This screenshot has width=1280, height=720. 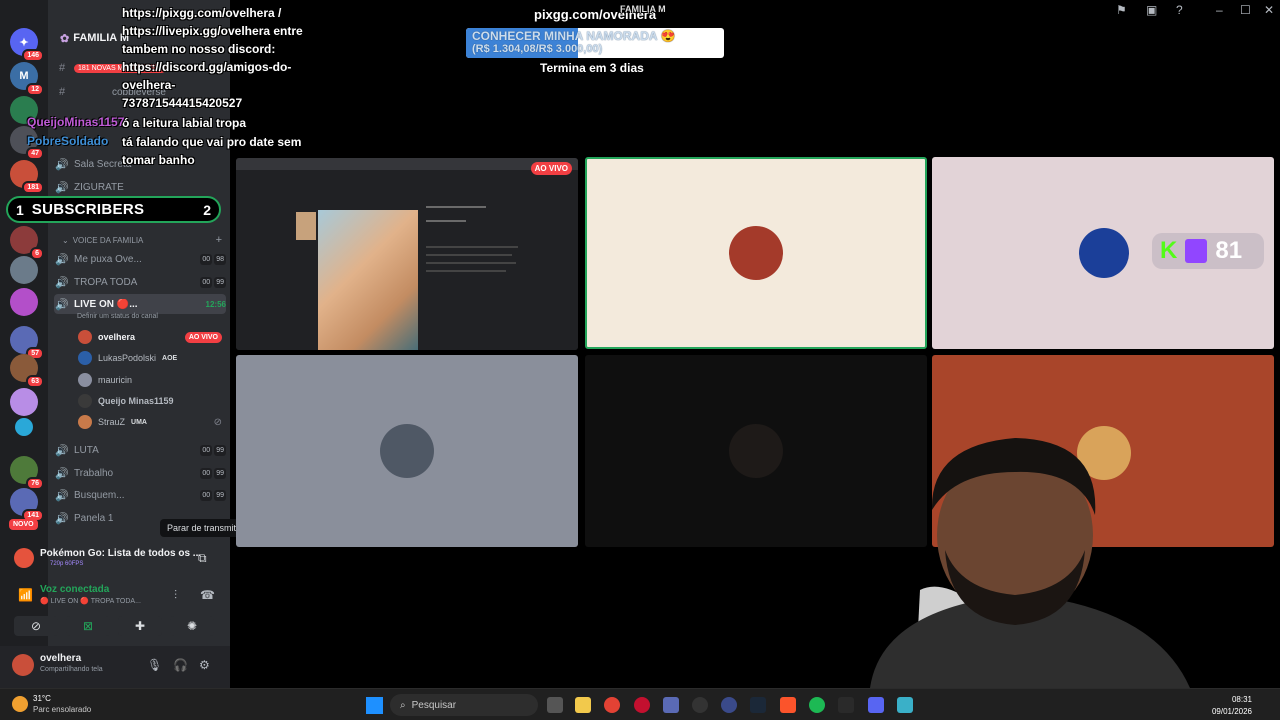 I want to click on screen-share-tile: AO VIVO, so click(x=407, y=254).